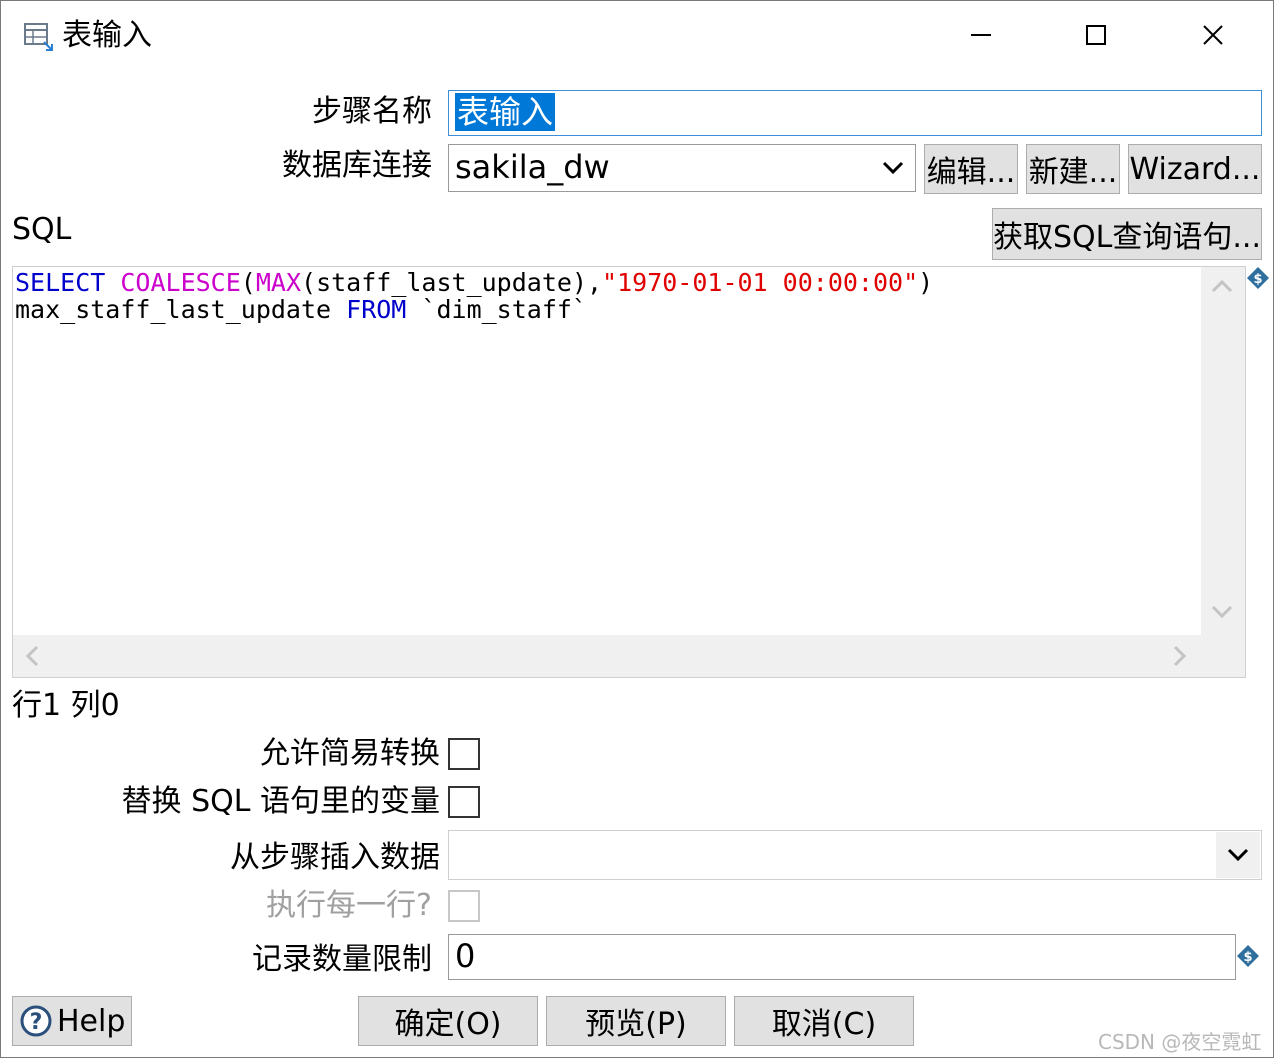  What do you see at coordinates (342, 959) in the screenshot?
I see `limit-label: 记录数量限制` at bounding box center [342, 959].